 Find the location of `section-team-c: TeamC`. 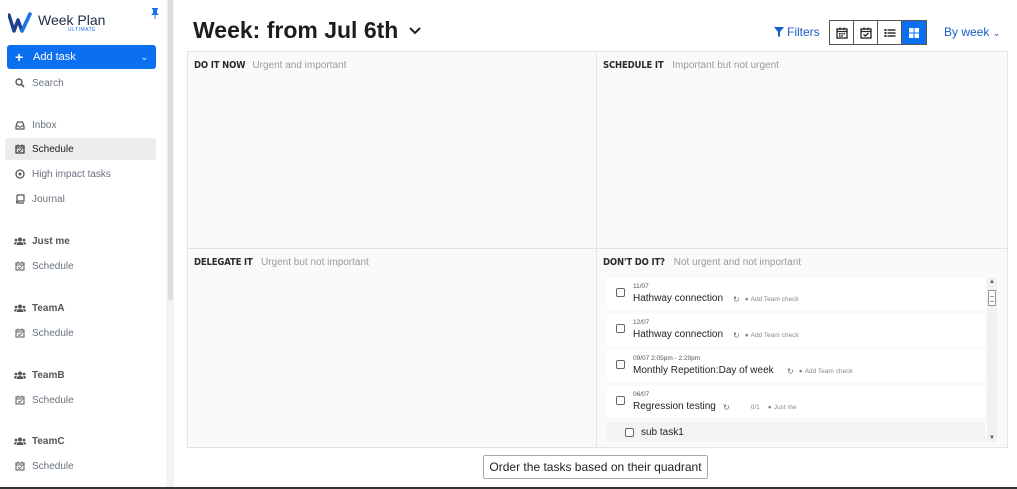

section-team-c: TeamC is located at coordinates (80, 441).